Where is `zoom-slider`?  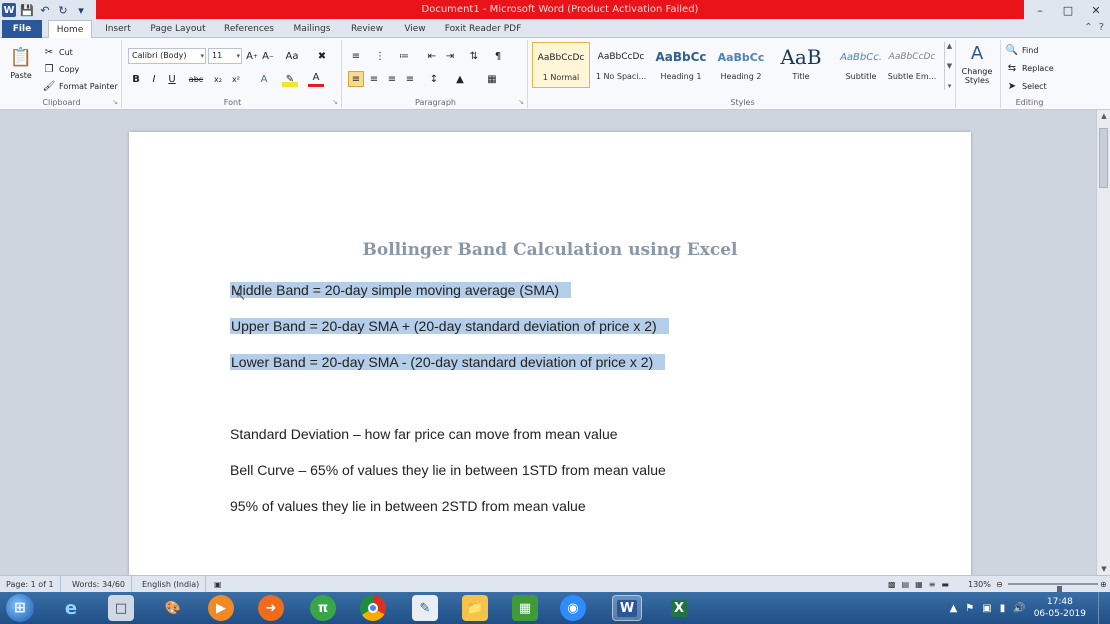 zoom-slider is located at coordinates (1053, 589).